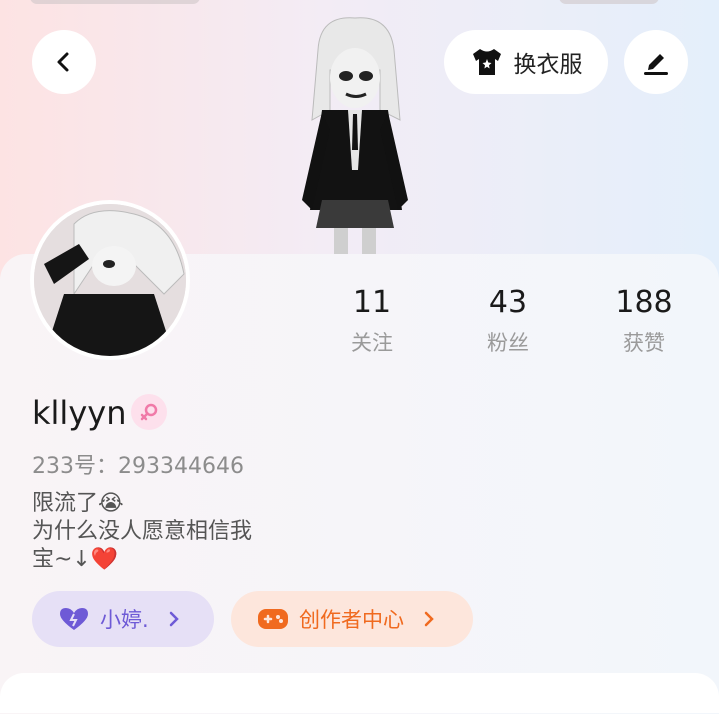 Image resolution: width=719 pixels, height=714 pixels. What do you see at coordinates (644, 343) in the screenshot?
I see `stat-label: 获赞` at bounding box center [644, 343].